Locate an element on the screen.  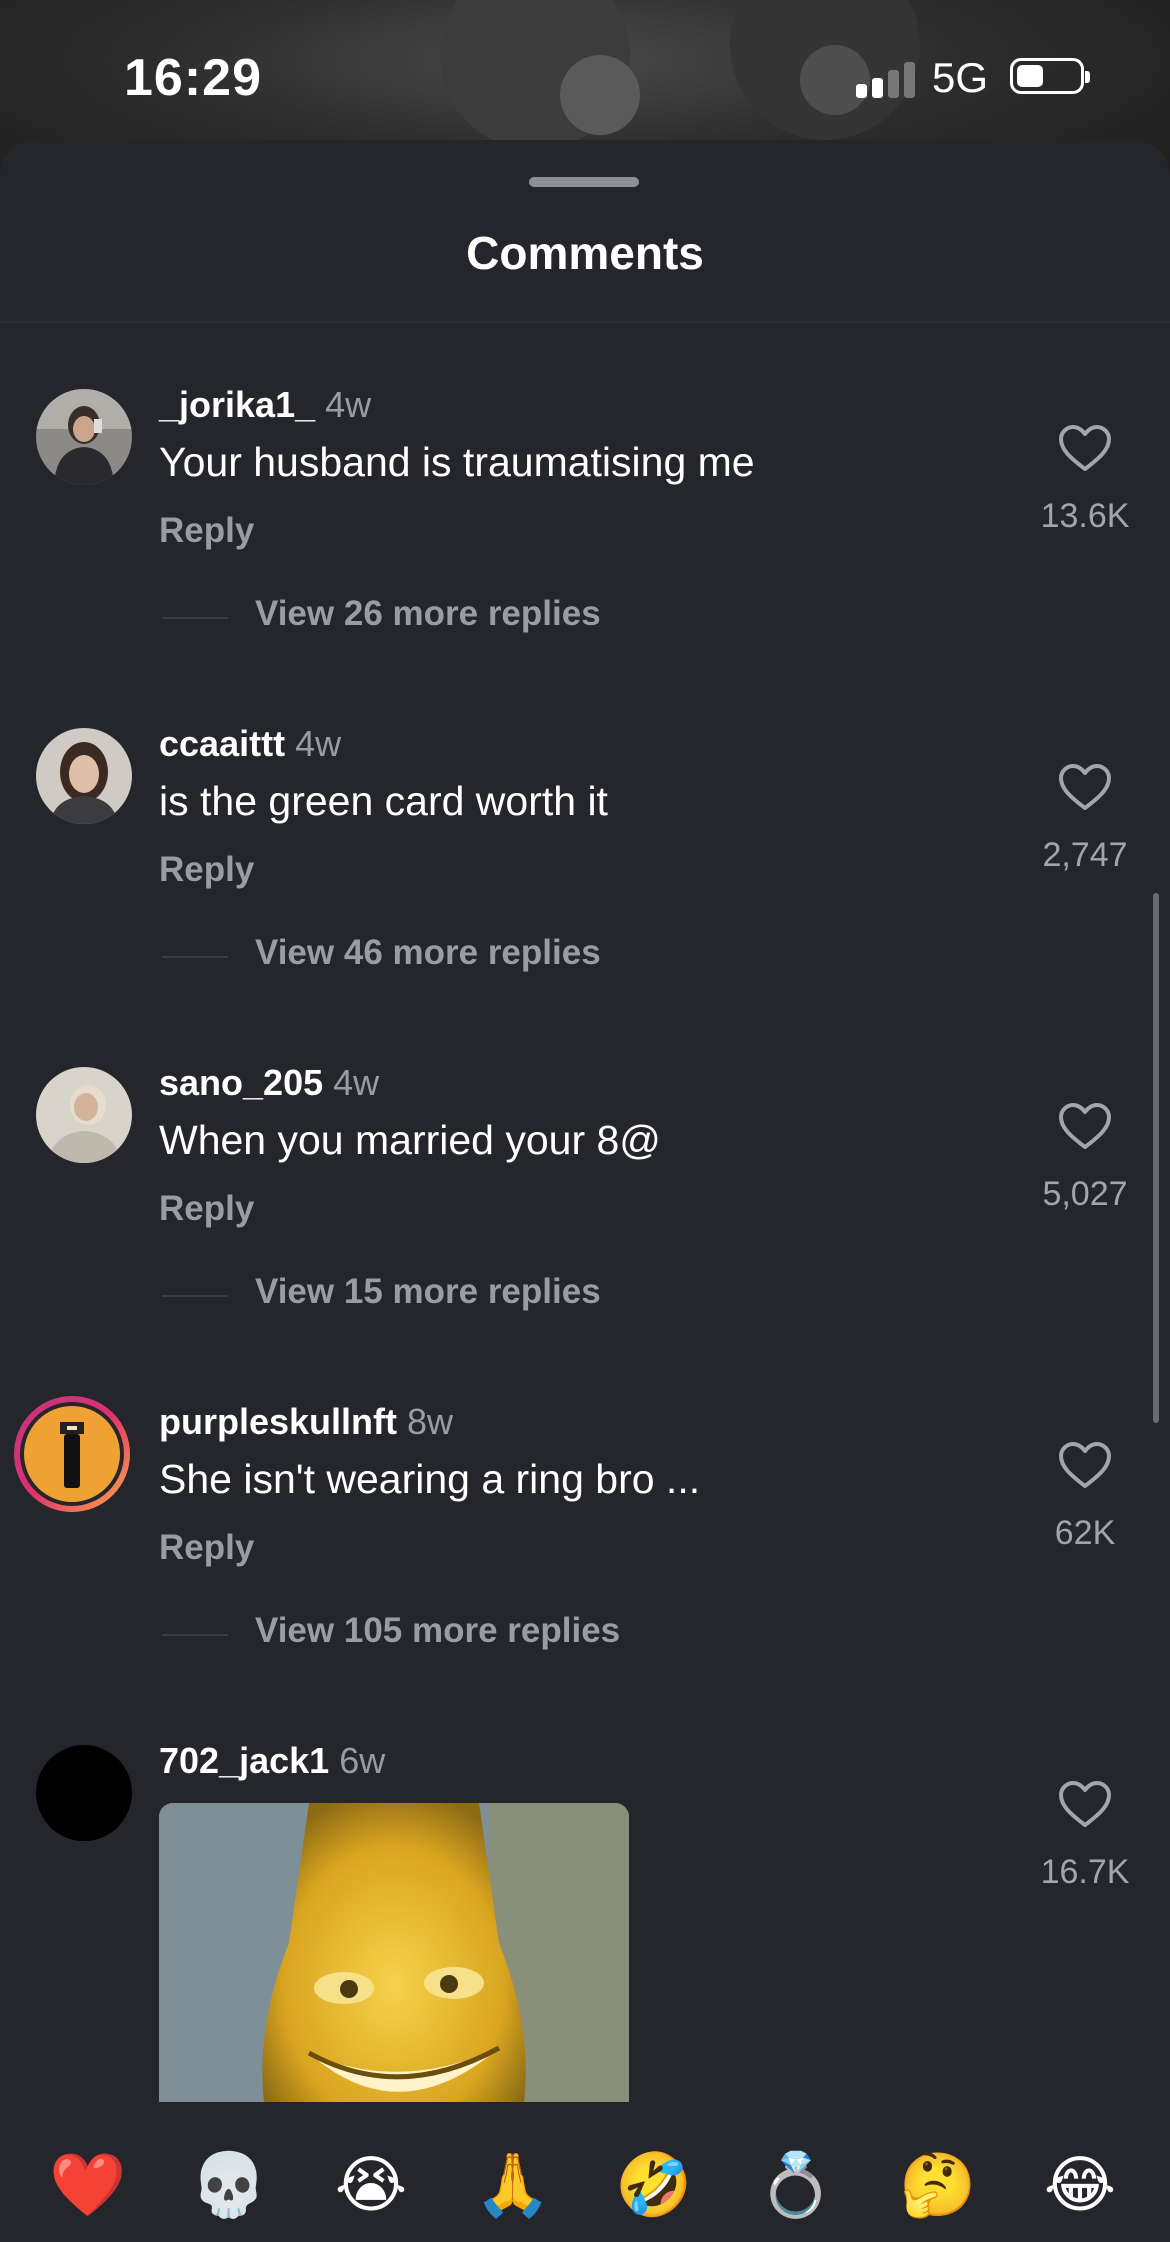
gif-image is located at coordinates (394, 1968).